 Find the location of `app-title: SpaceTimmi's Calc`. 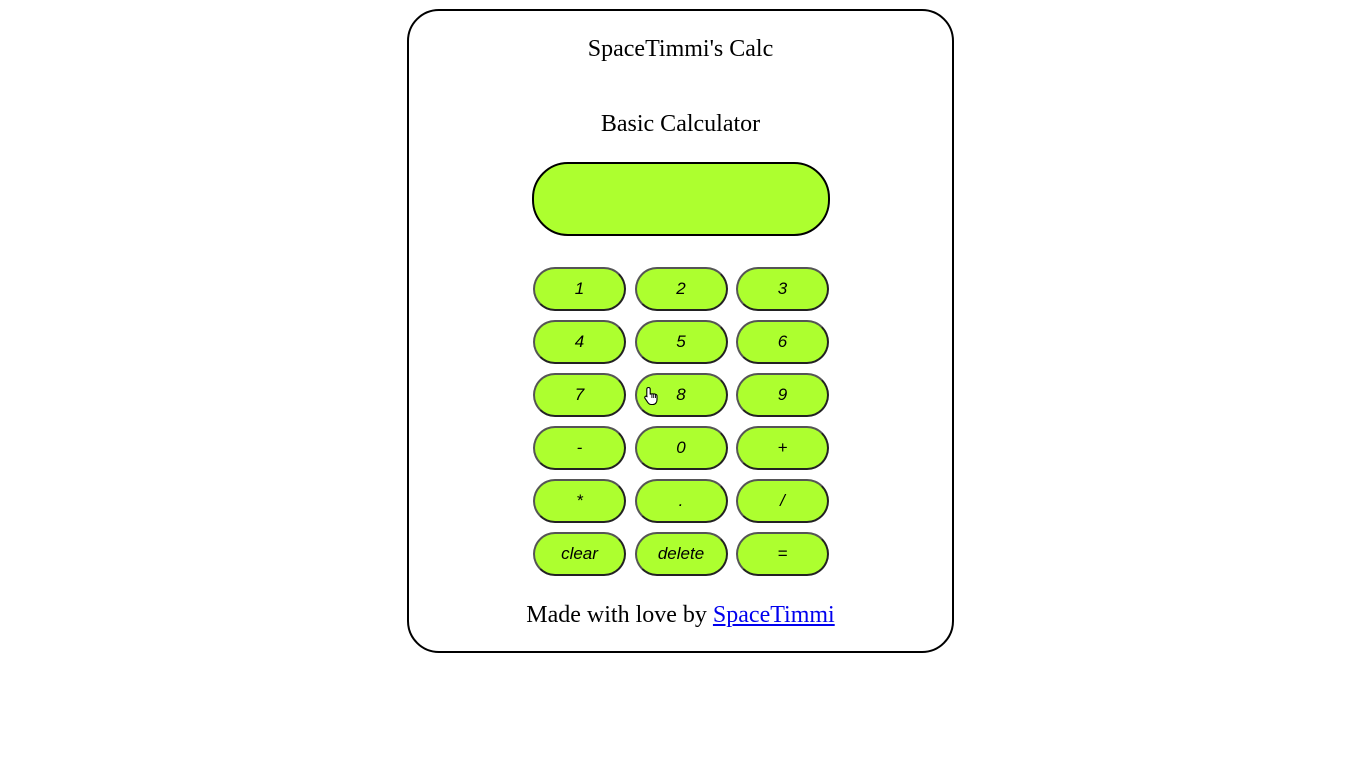

app-title: SpaceTimmi's Calc is located at coordinates (680, 49).